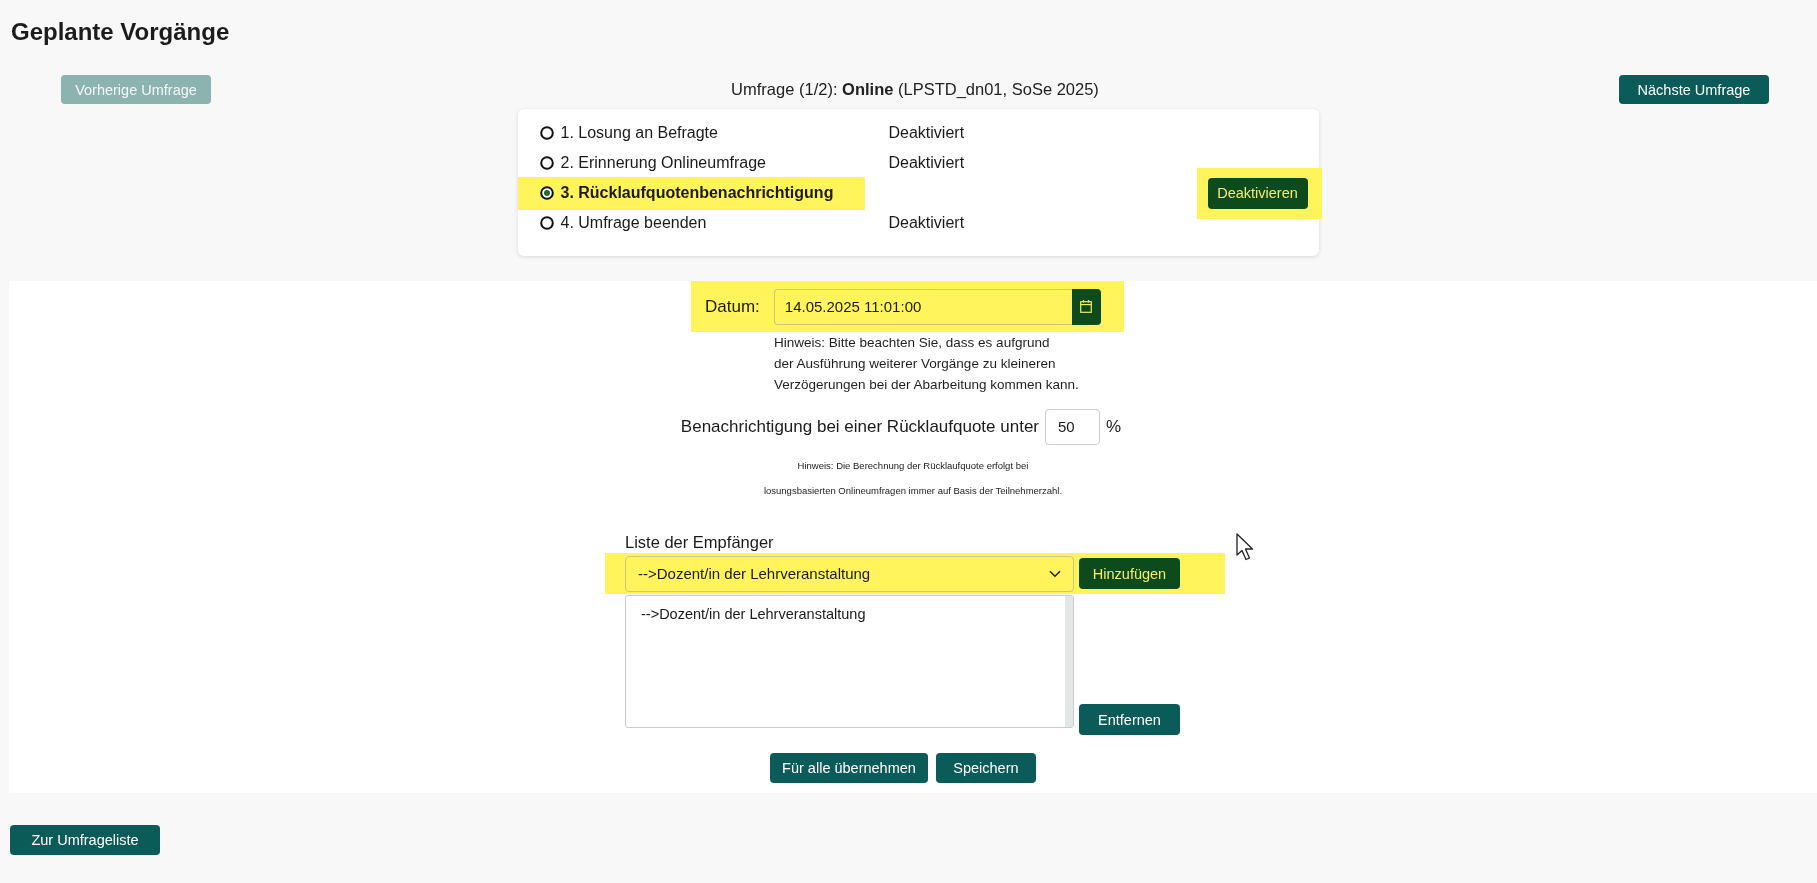 This screenshot has width=1817, height=883. I want to click on back-to-list-button: Zur Umfrageliste, so click(85, 840).